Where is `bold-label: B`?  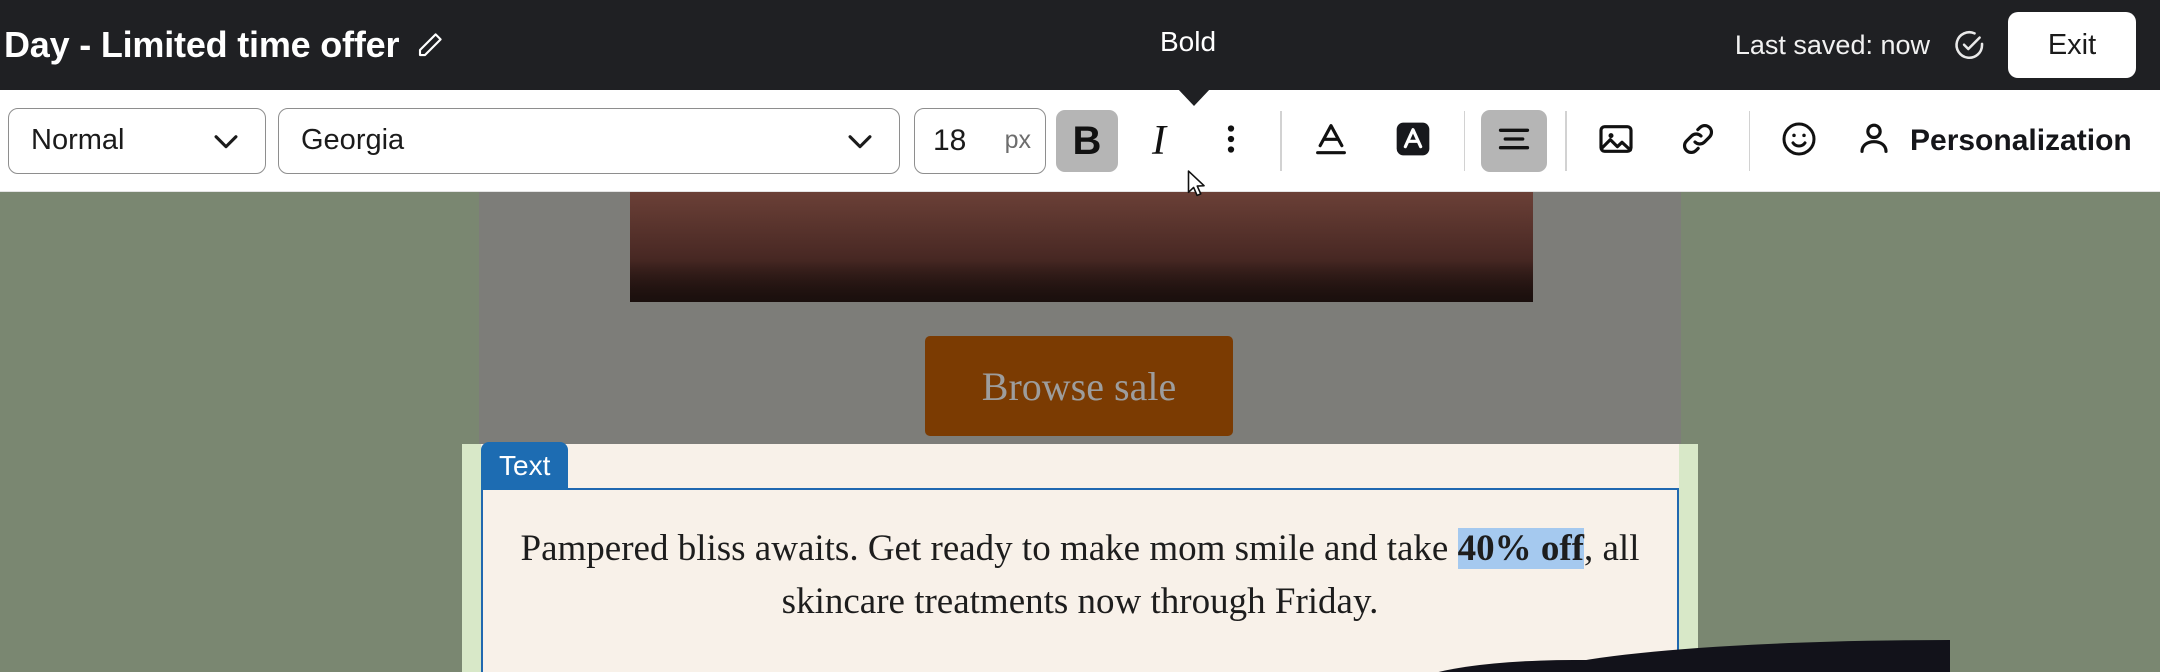 bold-label: B is located at coordinates (1087, 140).